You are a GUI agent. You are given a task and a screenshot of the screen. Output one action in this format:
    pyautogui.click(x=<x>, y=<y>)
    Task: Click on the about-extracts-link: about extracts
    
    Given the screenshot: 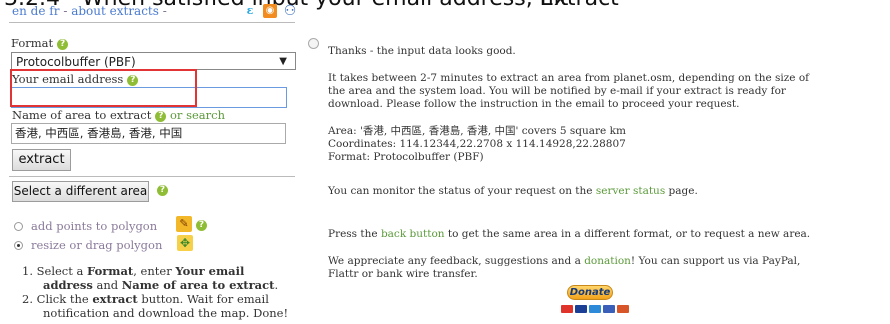 What is the action you would take?
    pyautogui.click(x=115, y=11)
    